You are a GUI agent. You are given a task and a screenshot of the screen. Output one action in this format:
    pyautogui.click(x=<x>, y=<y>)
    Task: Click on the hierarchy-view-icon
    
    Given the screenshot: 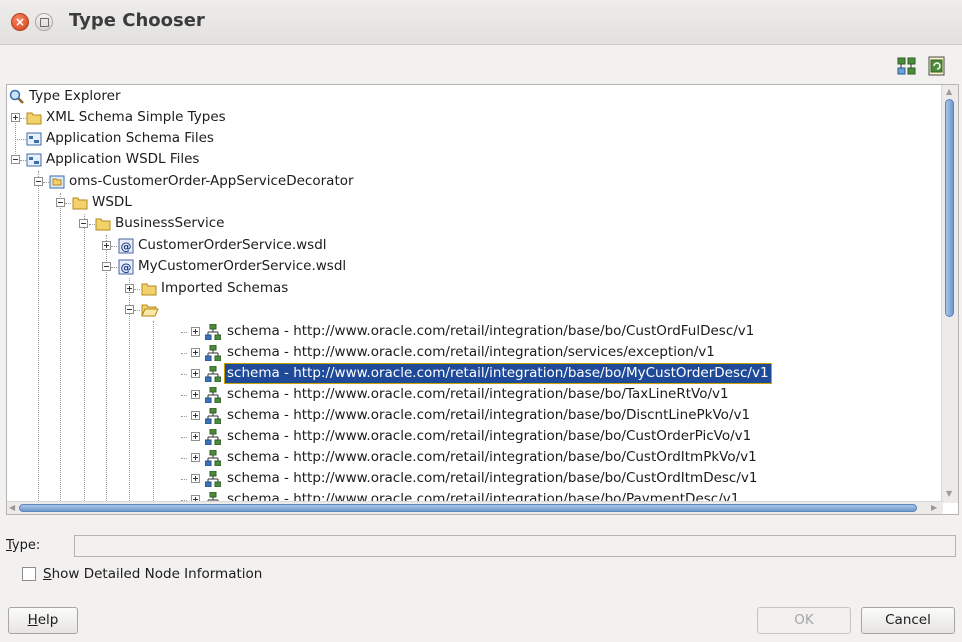 What is the action you would take?
    pyautogui.click(x=907, y=66)
    